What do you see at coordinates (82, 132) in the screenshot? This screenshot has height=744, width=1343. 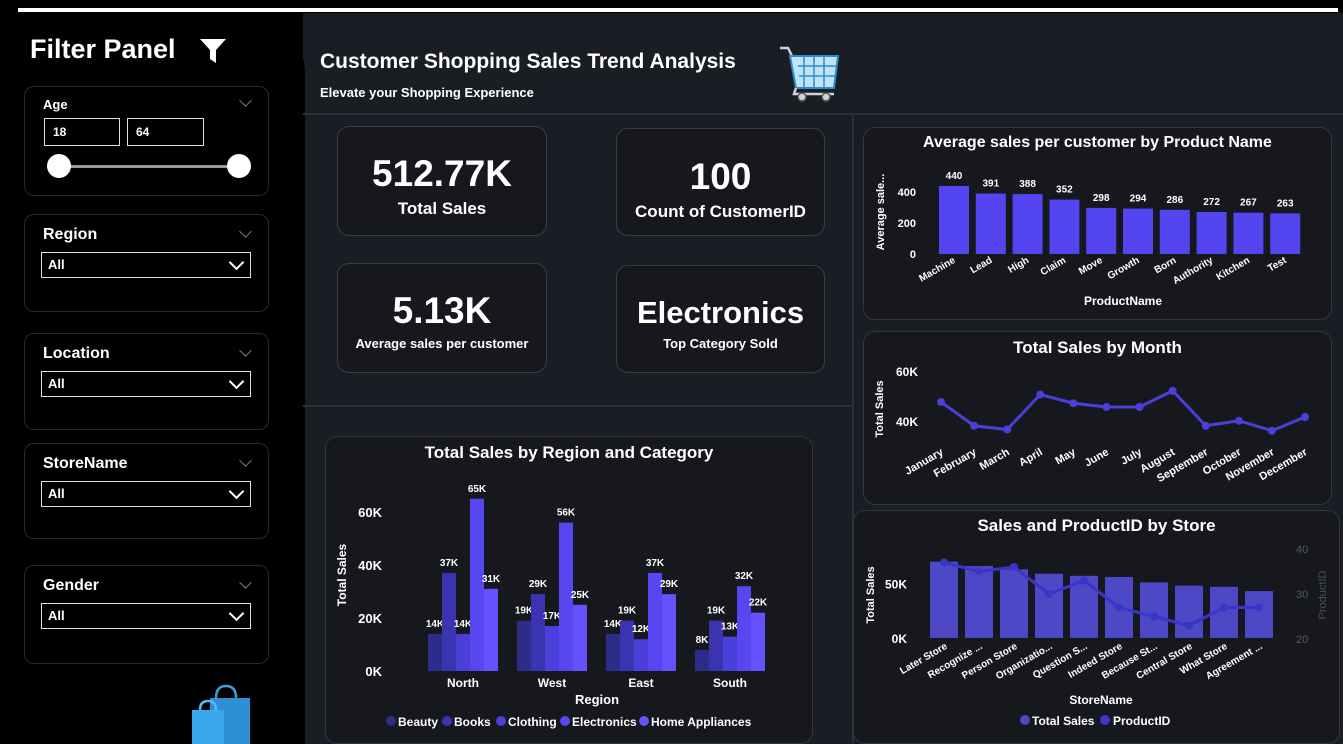 I see `age-min-input: 18` at bounding box center [82, 132].